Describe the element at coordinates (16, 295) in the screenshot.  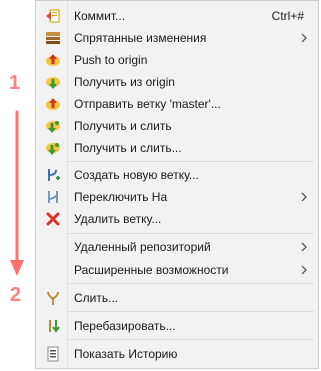
I see `annotation-marker-2: 2` at that location.